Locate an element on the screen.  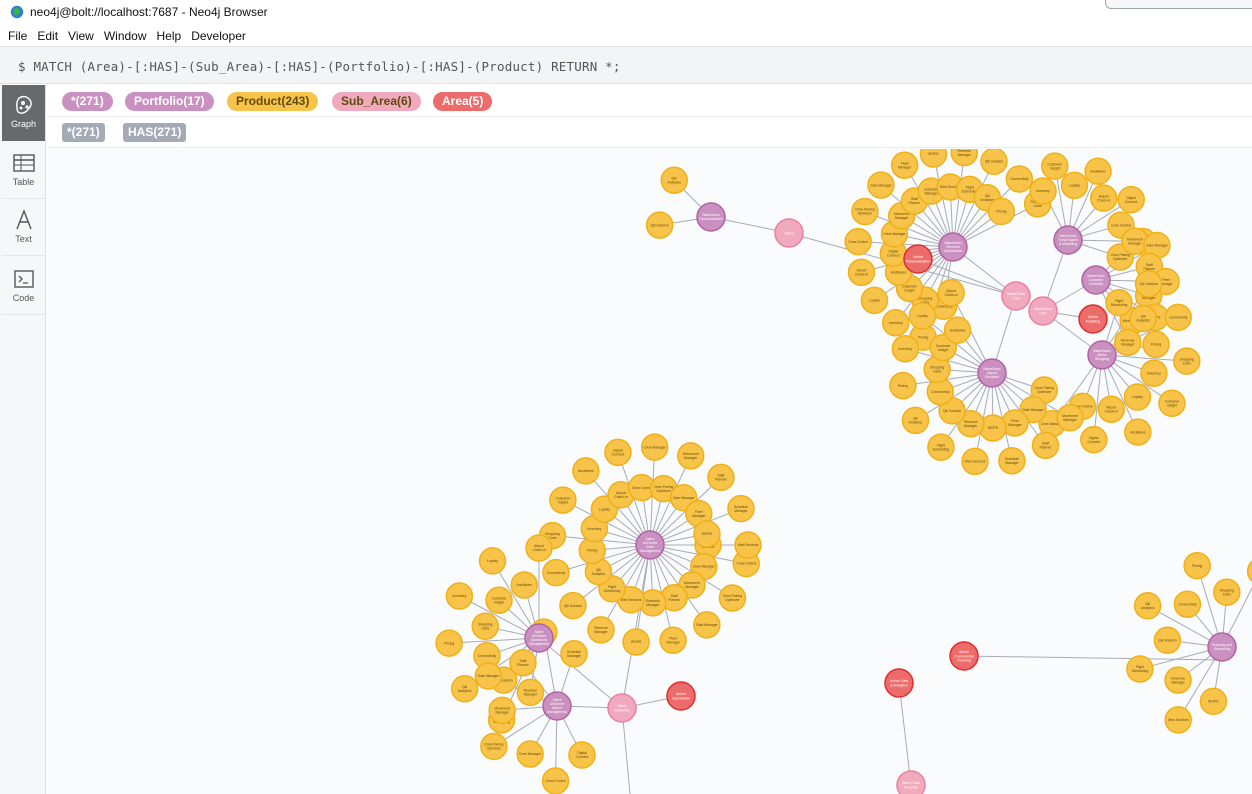
node-label-sub-area: Sub_Area(6) is located at coordinates (376, 101).